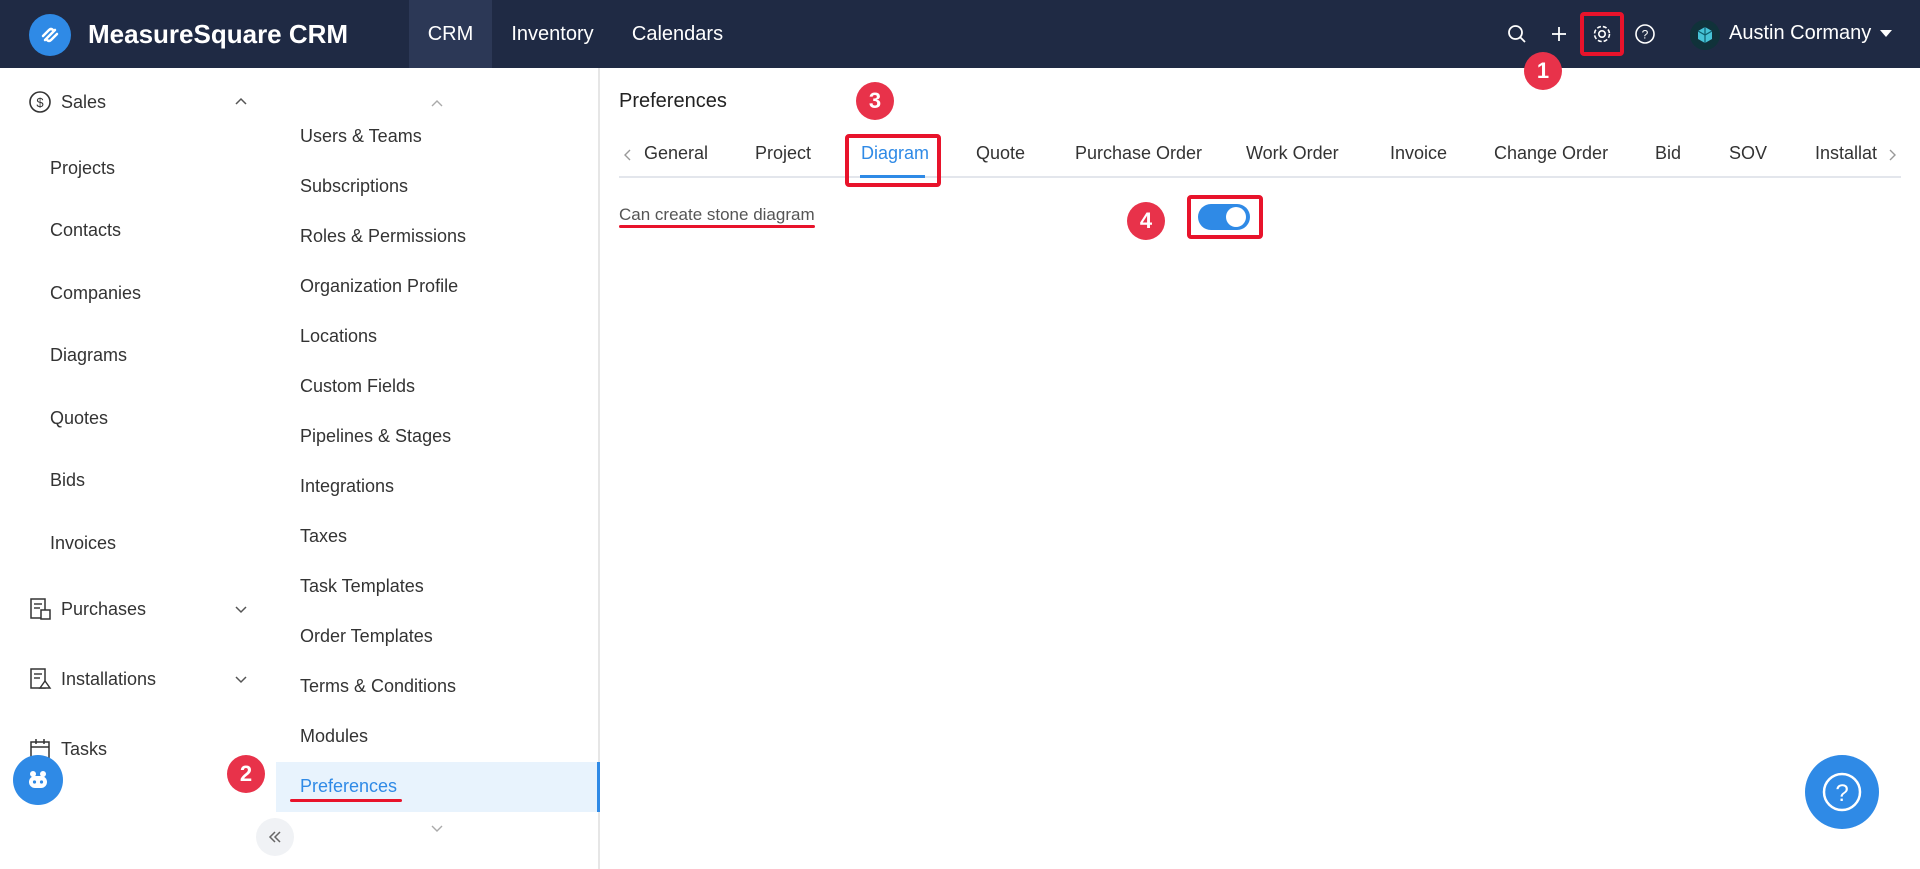 Image resolution: width=1920 pixels, height=869 pixels. What do you see at coordinates (717, 214) in the screenshot?
I see `option-label-can-create-stone-diagram: Can create stone diagram` at bounding box center [717, 214].